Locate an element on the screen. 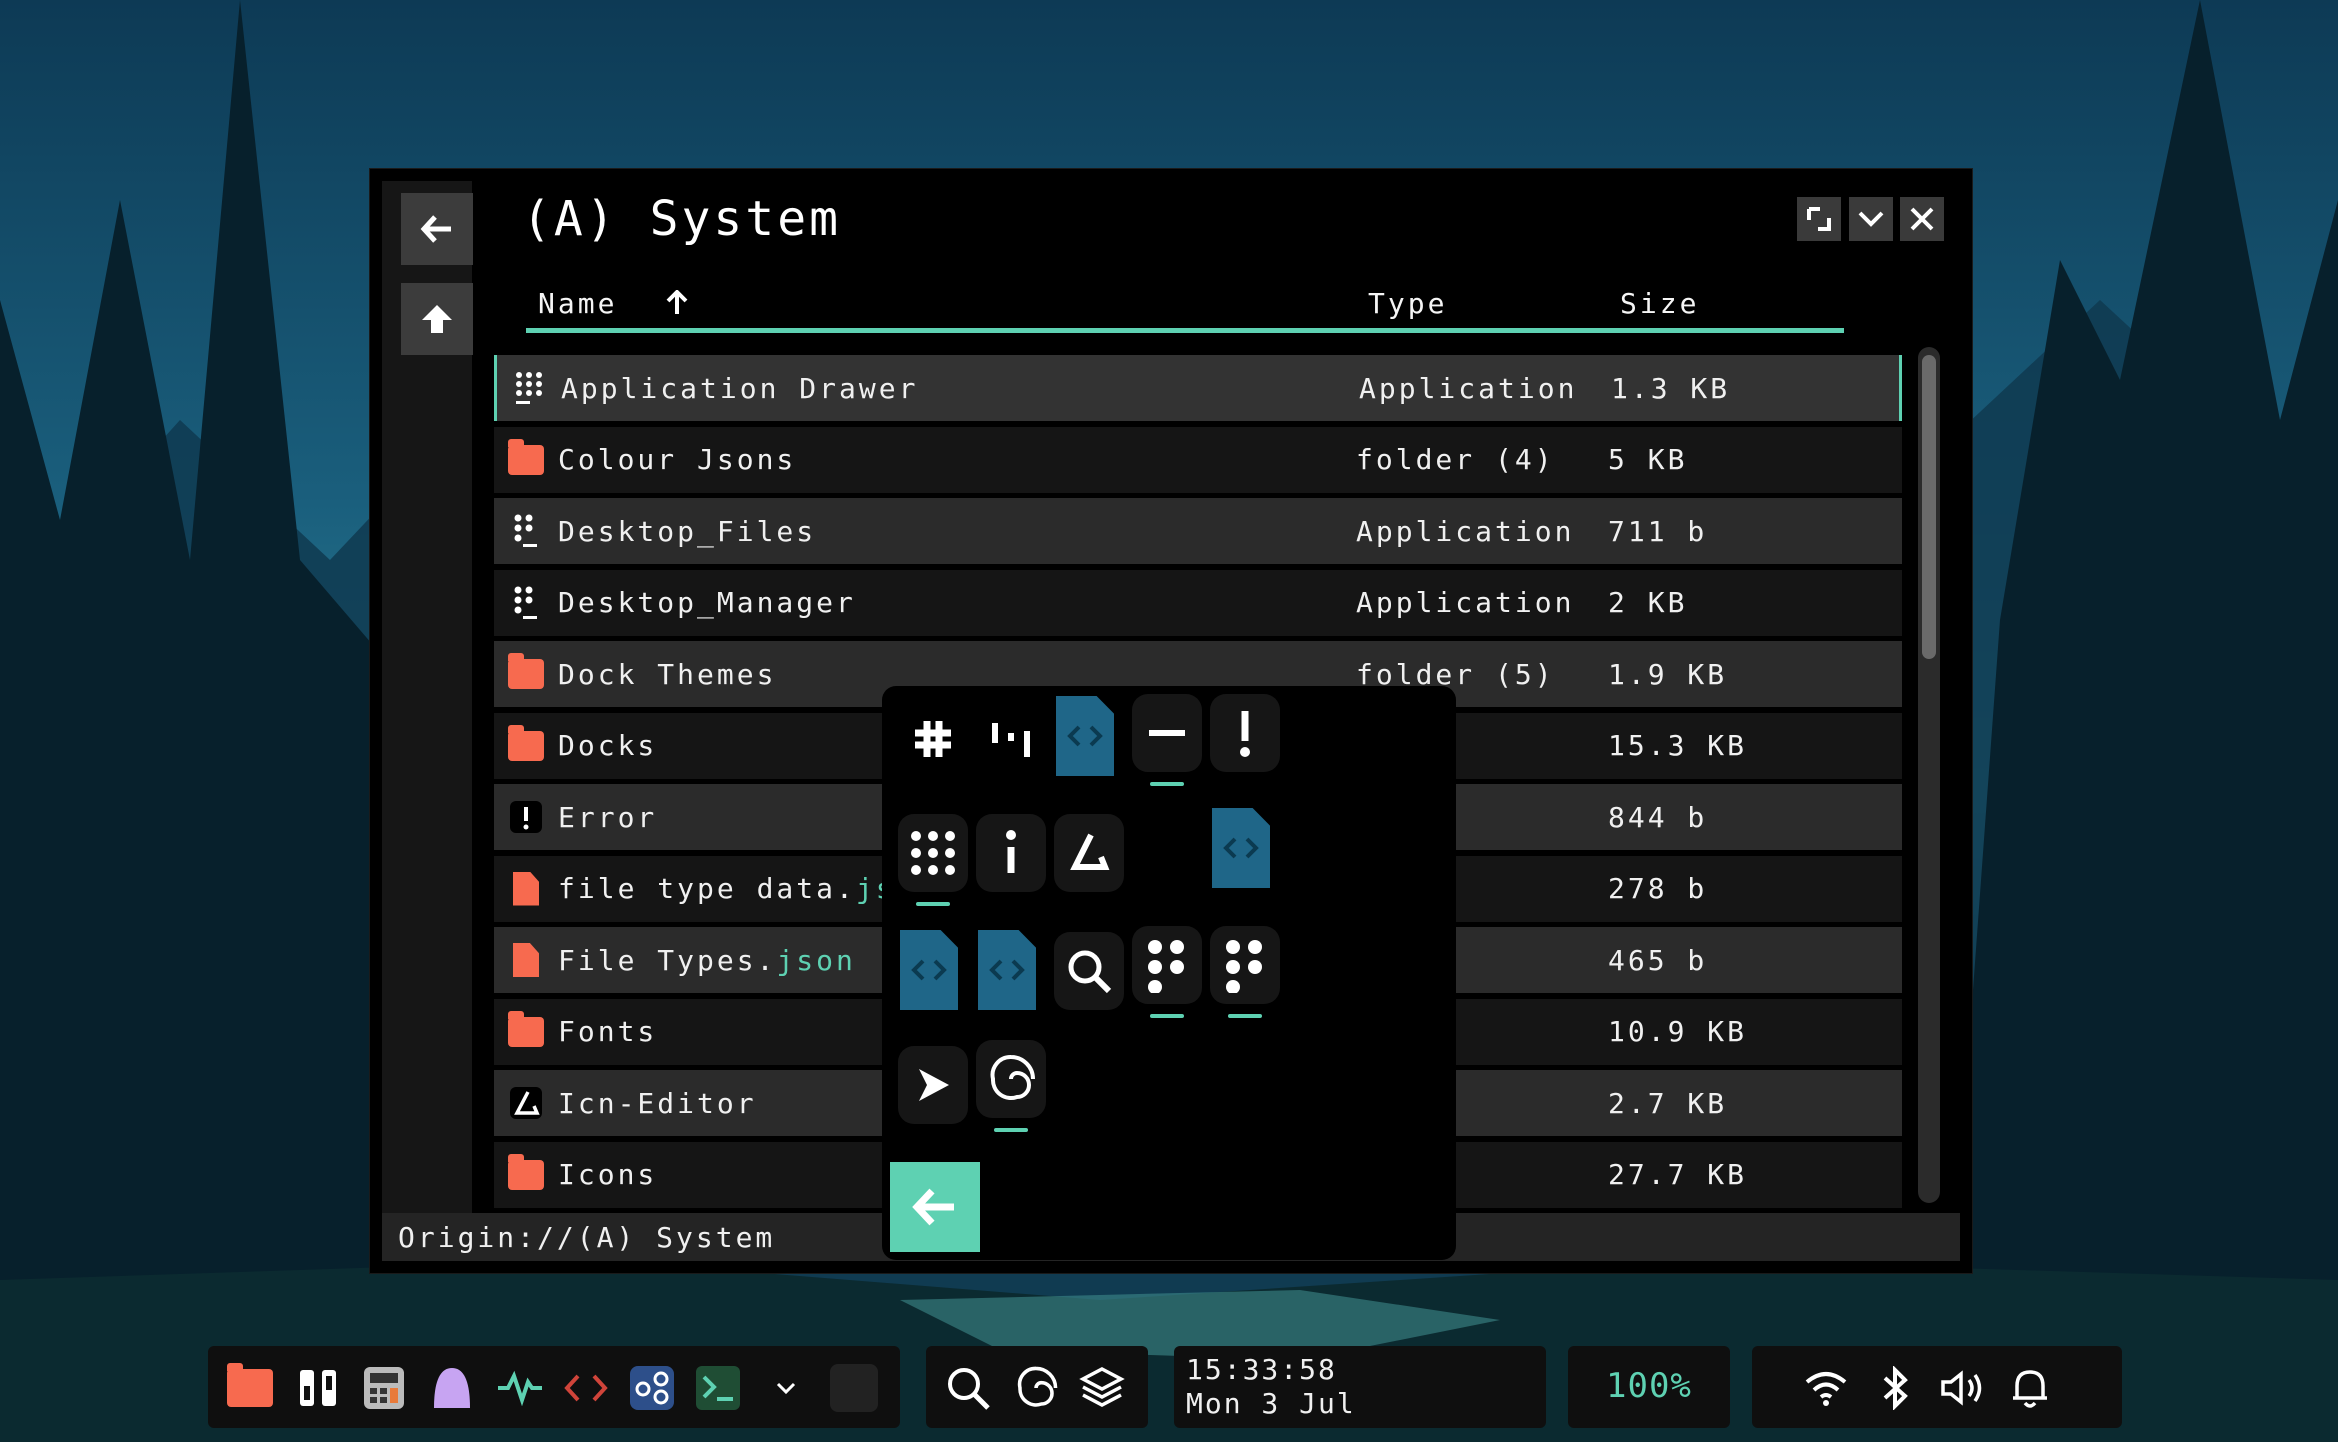 The image size is (2338, 1442). system-tray is located at coordinates (1937, 1387).